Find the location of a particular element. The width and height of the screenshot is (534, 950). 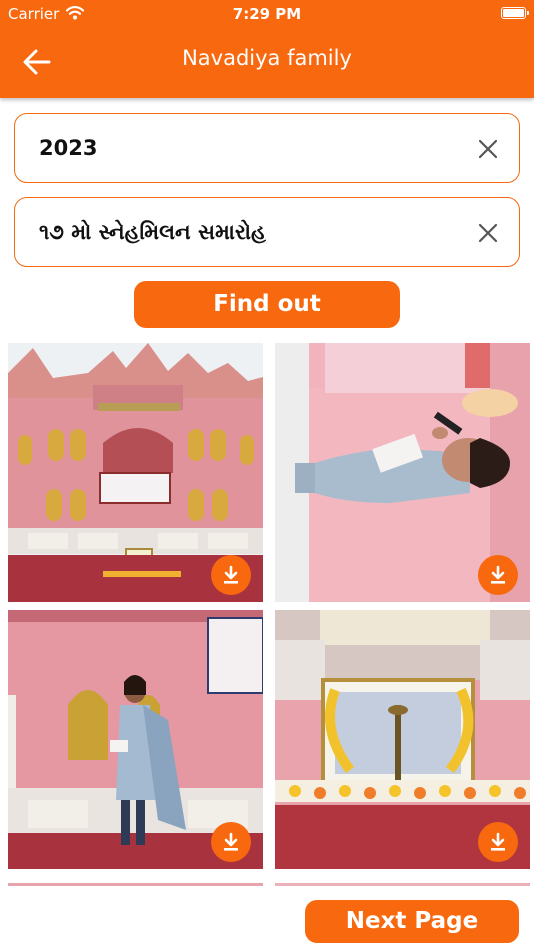

clear-event-icon is located at coordinates (488, 233).